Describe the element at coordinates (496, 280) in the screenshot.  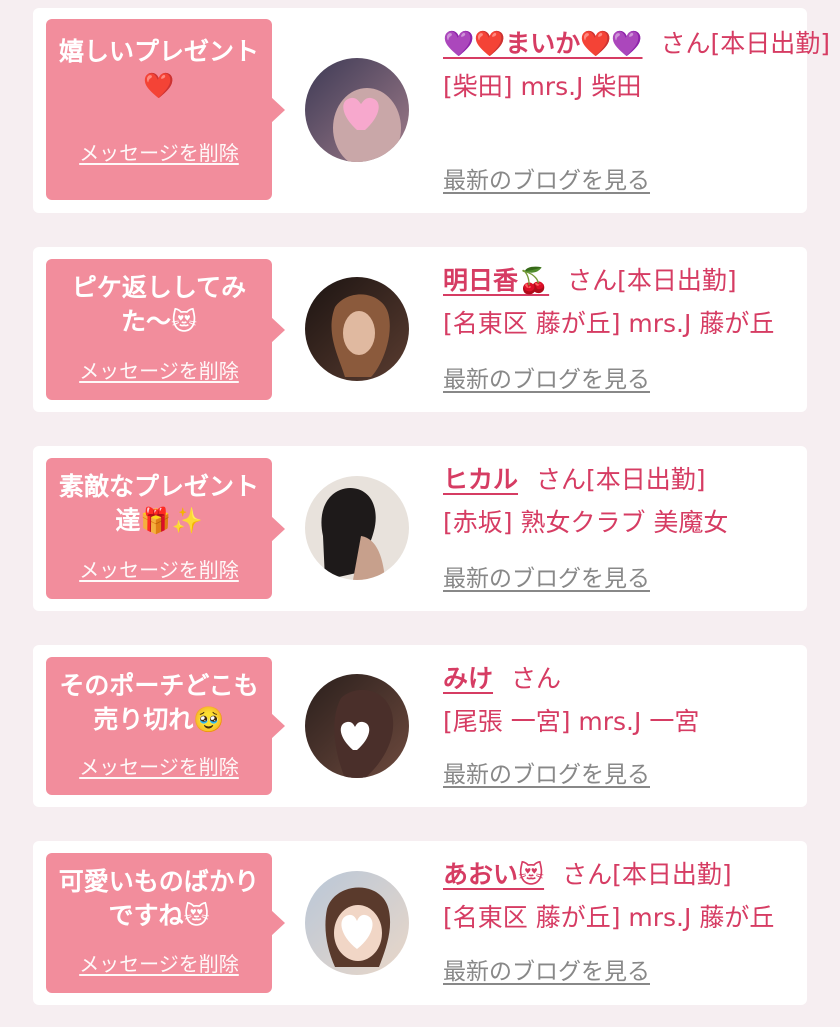
I see `cast-name-link: 明日香🍒` at that location.